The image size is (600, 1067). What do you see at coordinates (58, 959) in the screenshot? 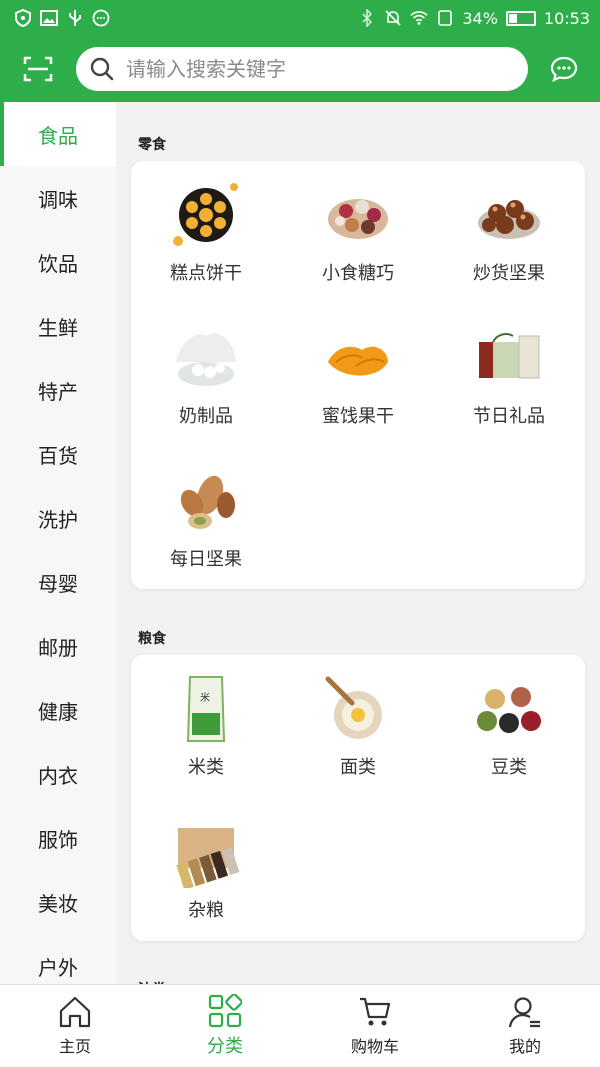
I see `sidebar-item-outdoor: 户外` at bounding box center [58, 959].